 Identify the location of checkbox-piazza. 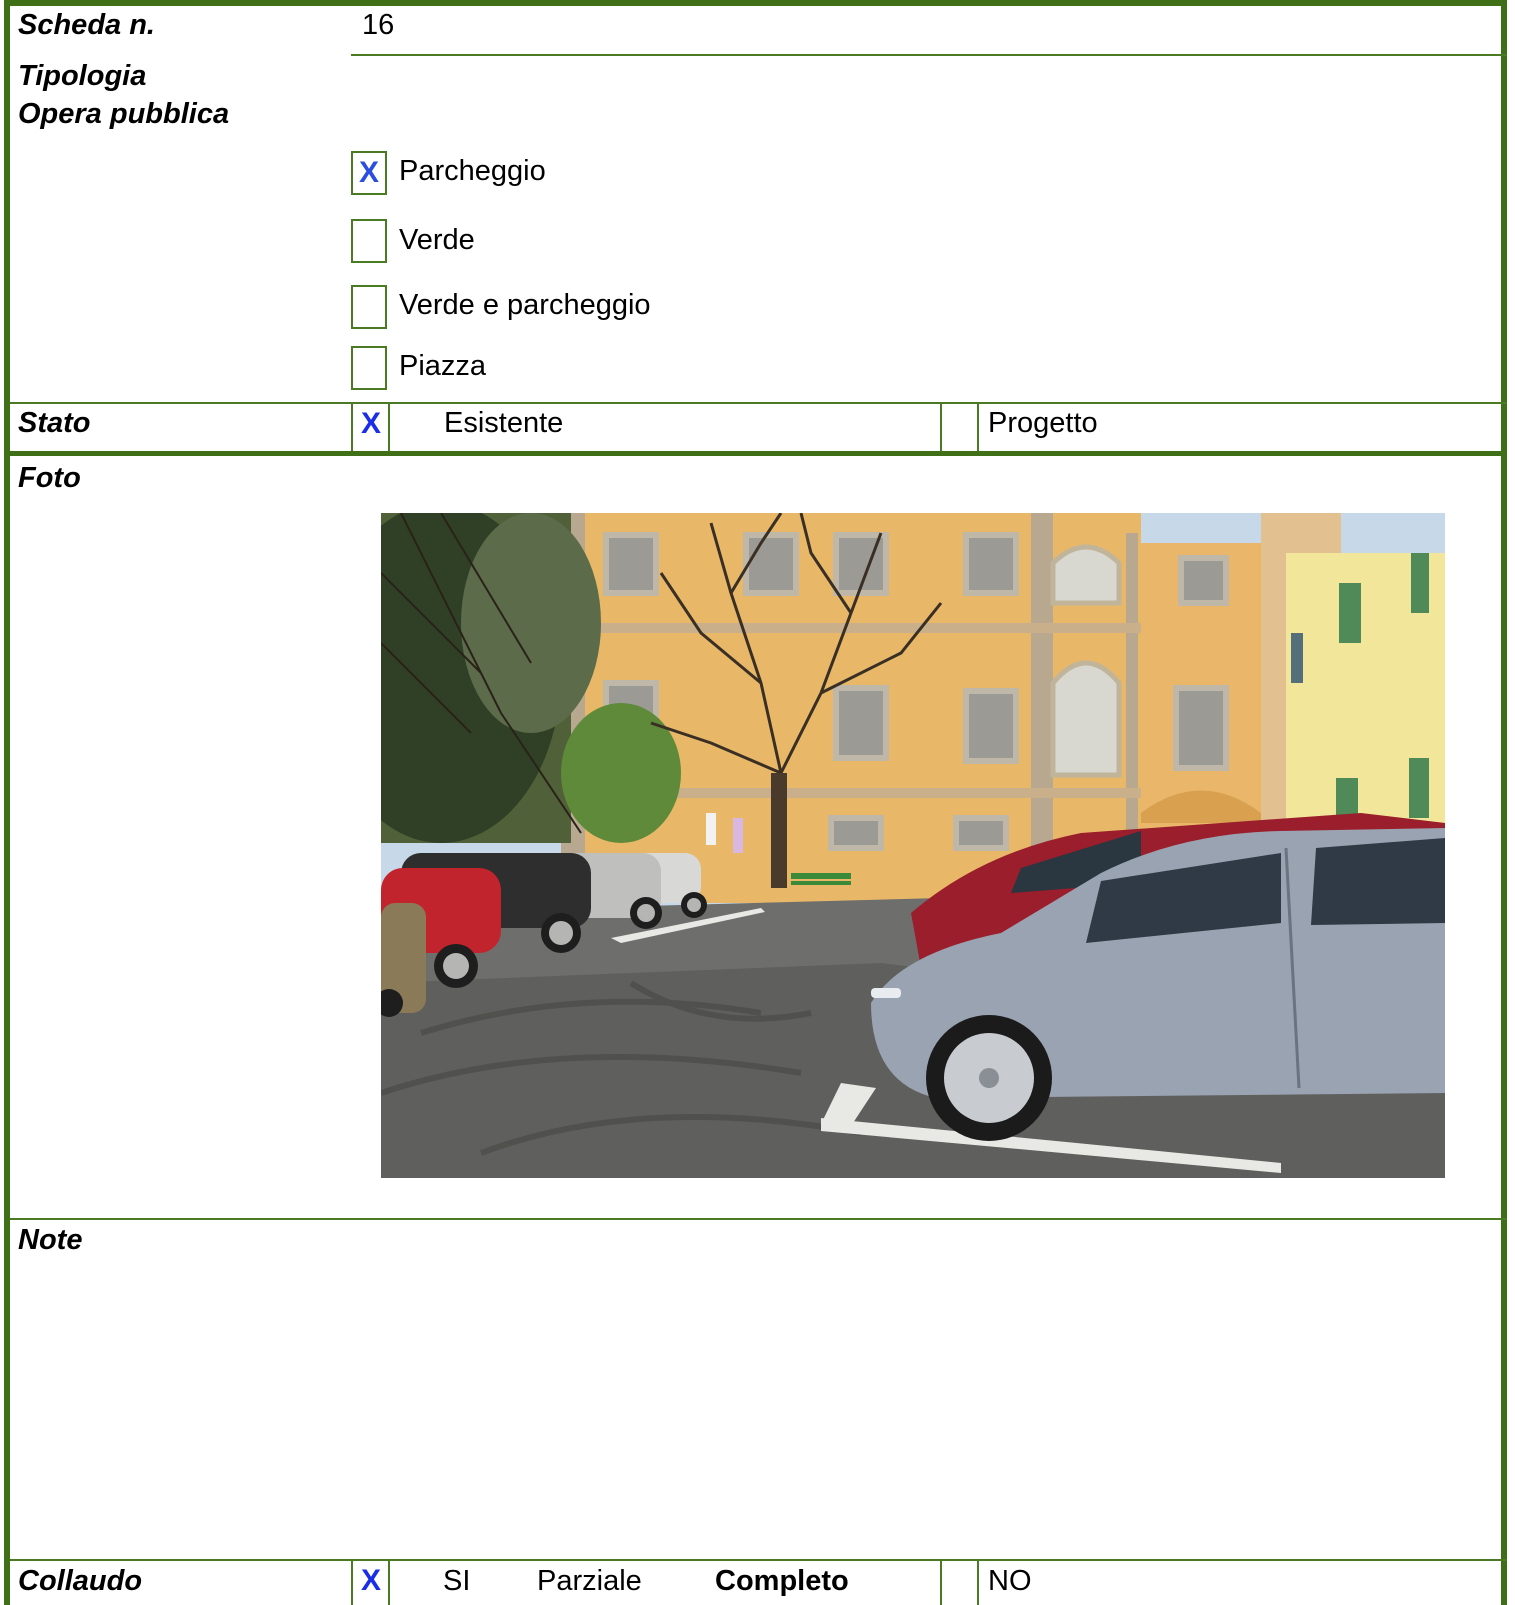
(369, 368).